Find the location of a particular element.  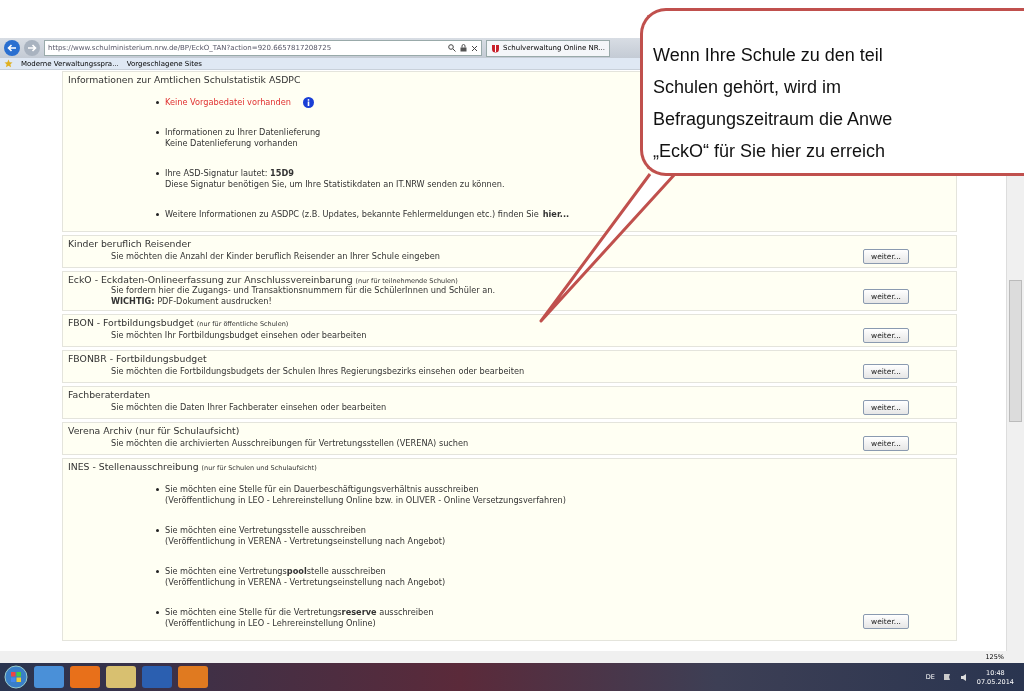

section-description: Sie möchten die Fortbildungsbudgets der Schulen Ihres Regierungsbezirks einsehen oder bearbeiten is located at coordinates (318, 371).